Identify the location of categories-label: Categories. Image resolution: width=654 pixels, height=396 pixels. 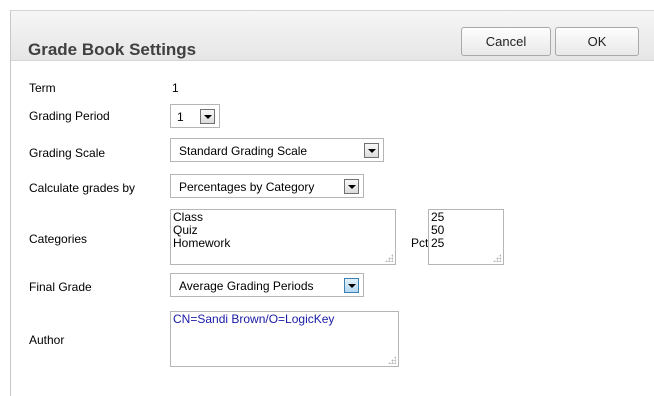
(58, 239).